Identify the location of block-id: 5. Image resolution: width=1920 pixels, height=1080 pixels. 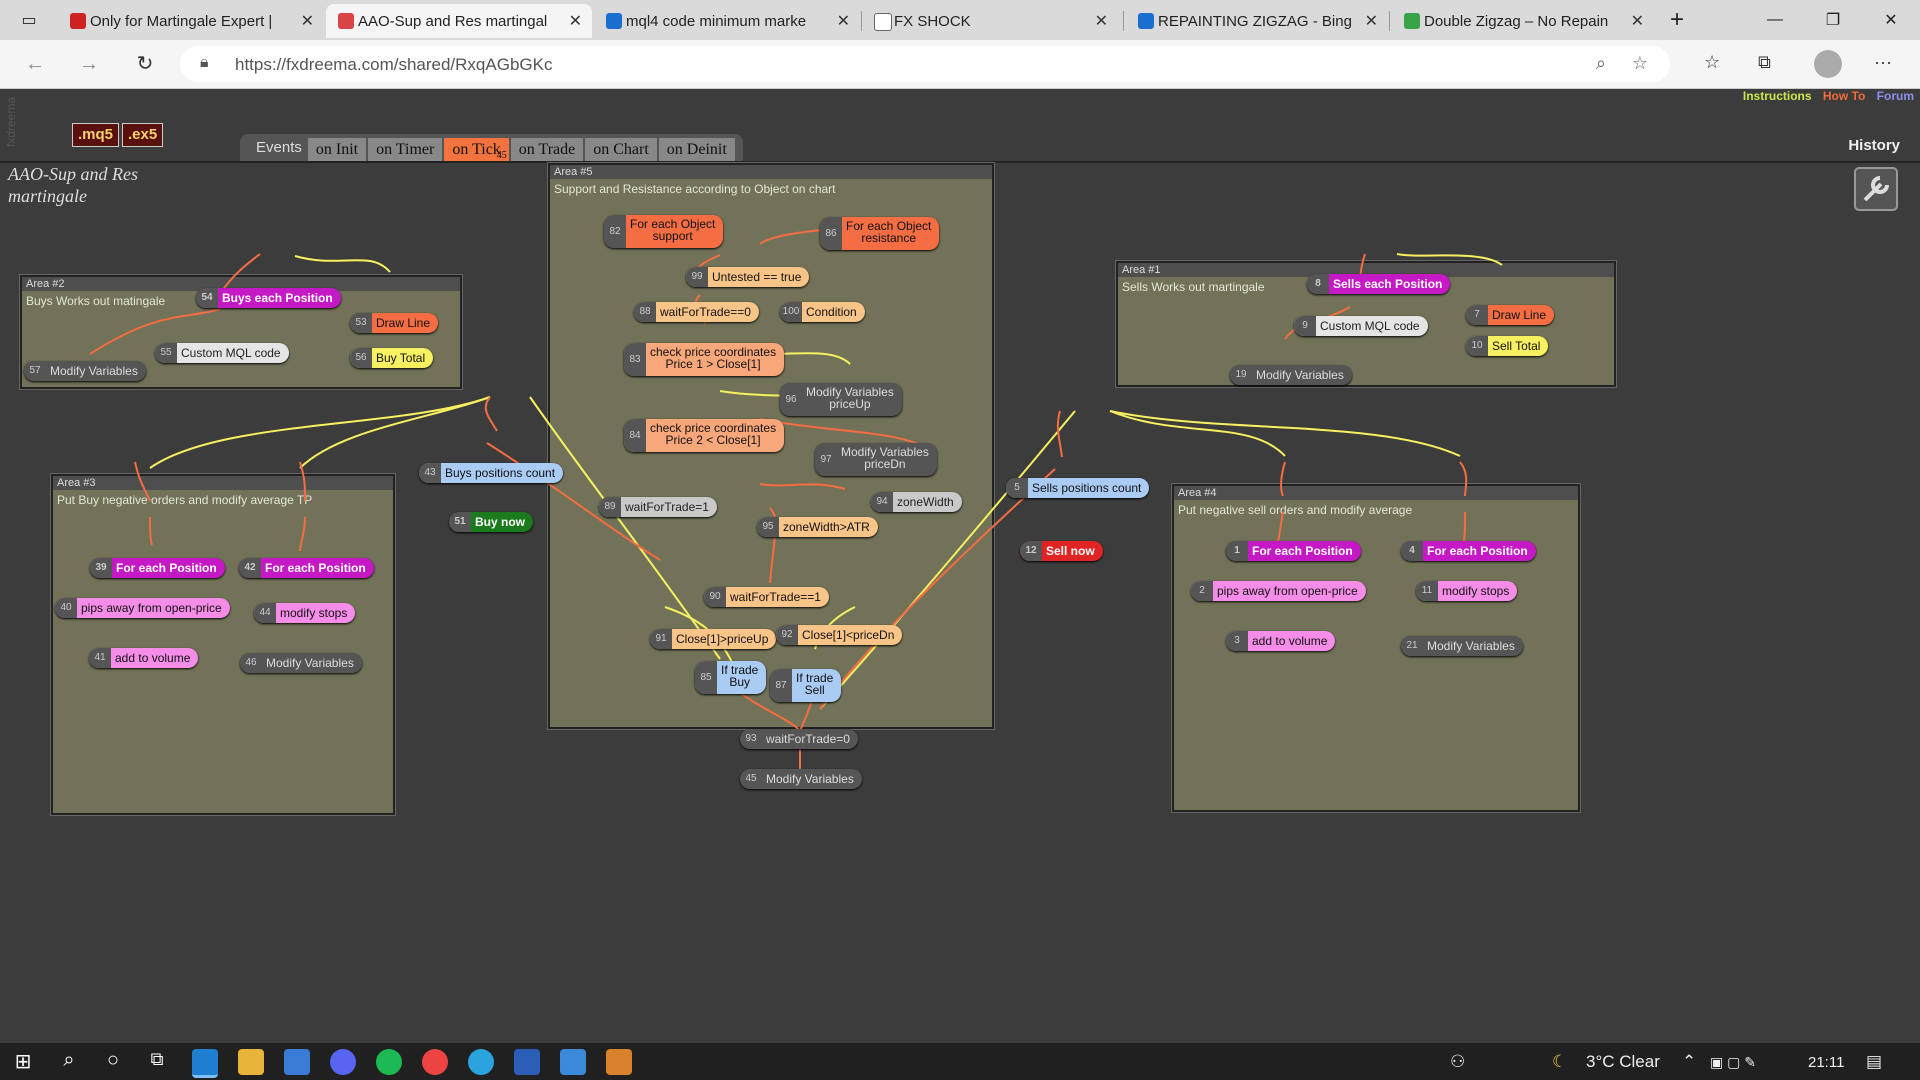
(1017, 488).